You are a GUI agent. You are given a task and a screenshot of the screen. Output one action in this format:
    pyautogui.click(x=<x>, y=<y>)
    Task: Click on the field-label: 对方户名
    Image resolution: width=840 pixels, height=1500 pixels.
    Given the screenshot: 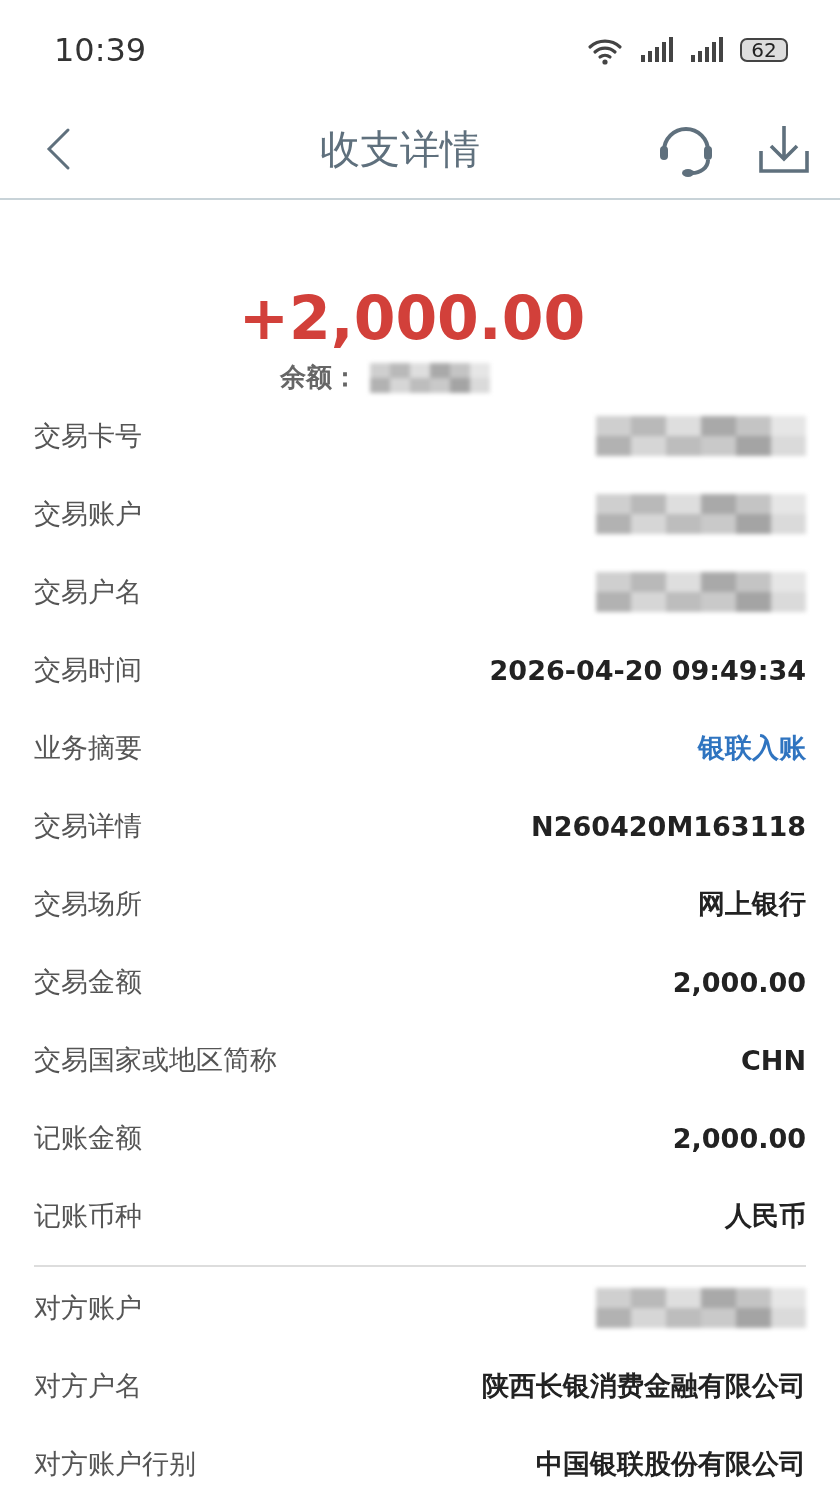 What is the action you would take?
    pyautogui.click(x=88, y=1386)
    